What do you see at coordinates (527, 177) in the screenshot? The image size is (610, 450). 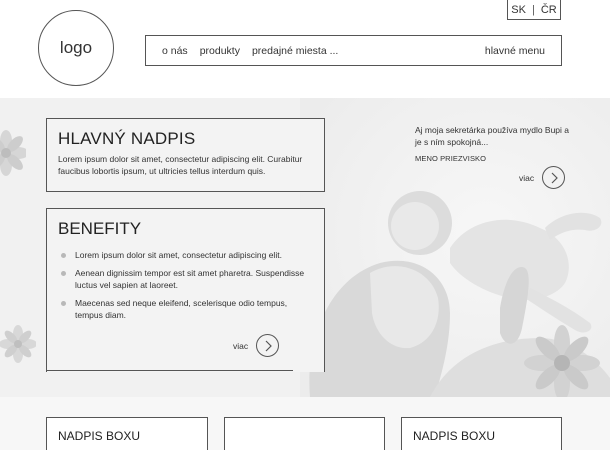 I see `testimonial-more-label: viac` at bounding box center [527, 177].